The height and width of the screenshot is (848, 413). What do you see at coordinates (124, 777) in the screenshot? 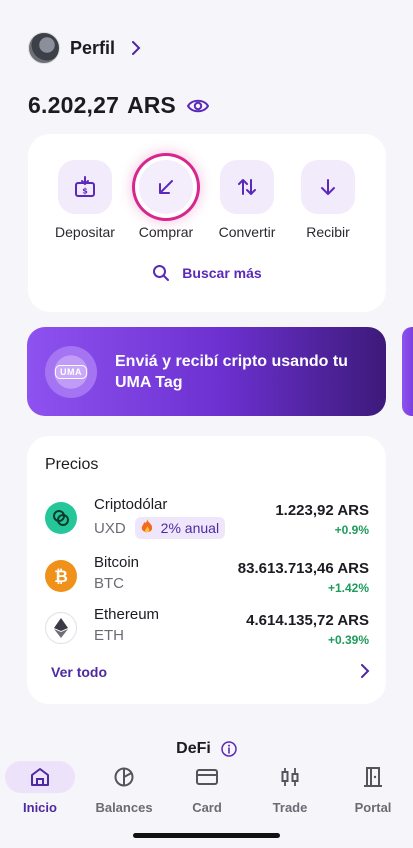
I see `pie-chart-icon` at bounding box center [124, 777].